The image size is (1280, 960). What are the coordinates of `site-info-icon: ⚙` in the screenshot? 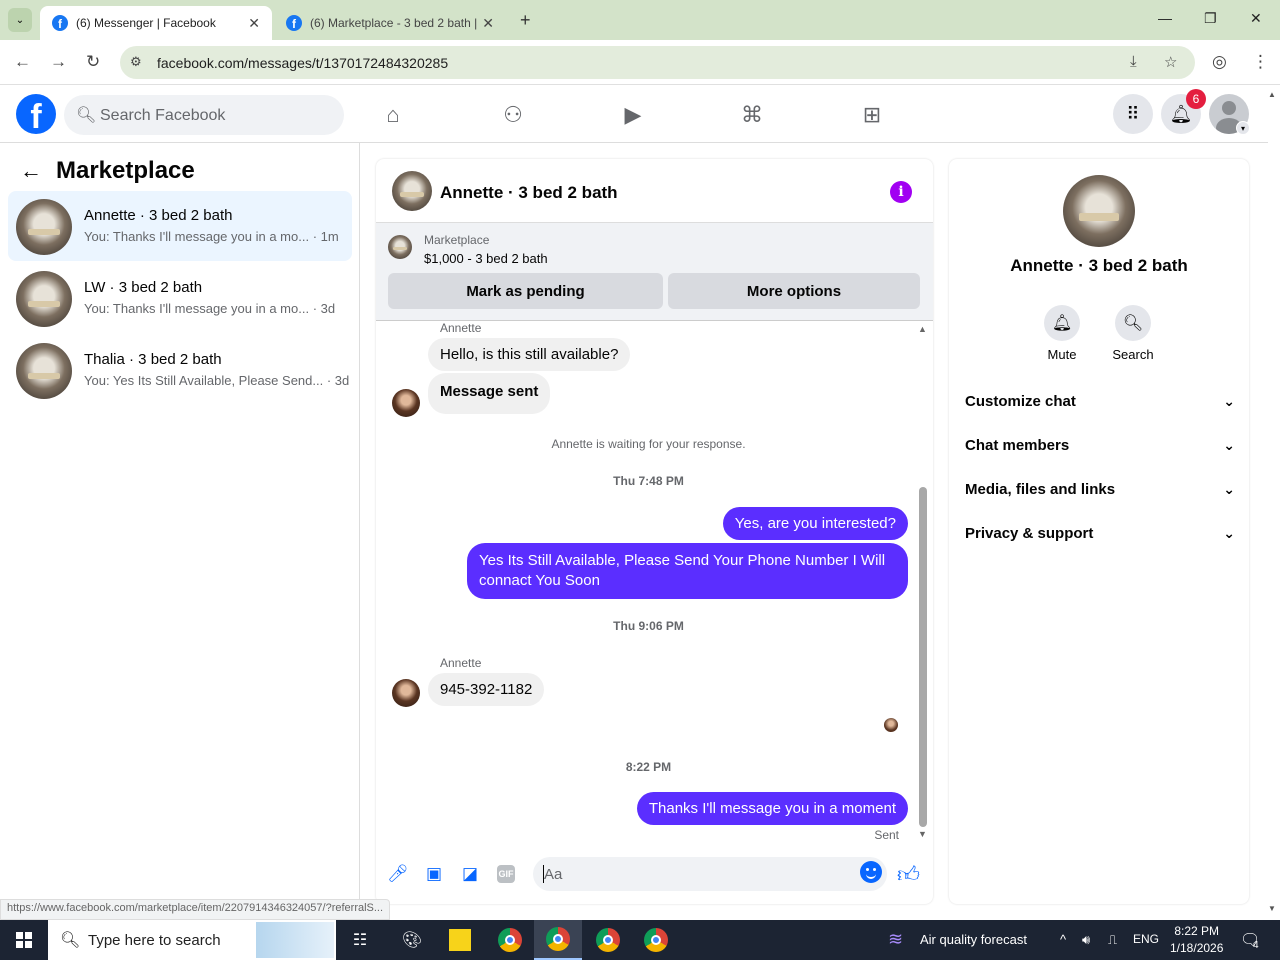 It's located at (136, 62).